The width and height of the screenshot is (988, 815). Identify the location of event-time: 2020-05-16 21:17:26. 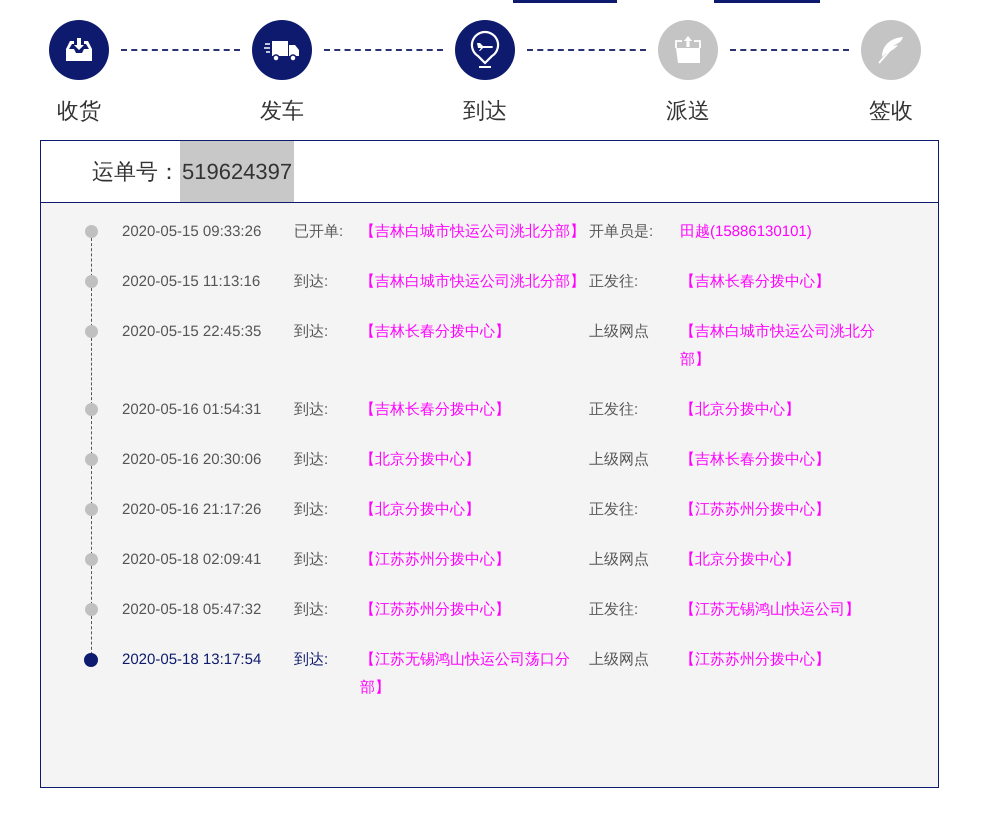
(192, 510).